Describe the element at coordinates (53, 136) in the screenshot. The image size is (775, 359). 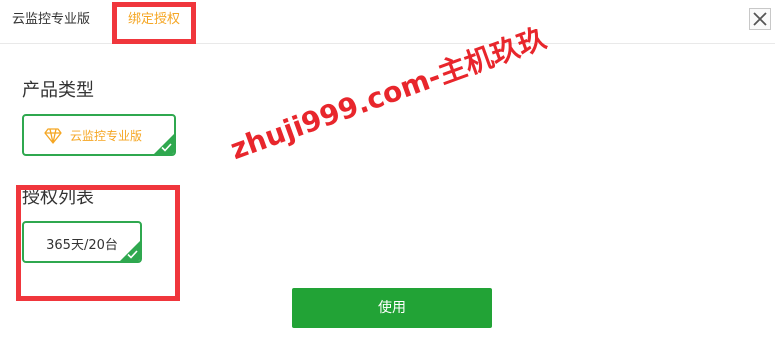
I see `diamond-icon` at that location.